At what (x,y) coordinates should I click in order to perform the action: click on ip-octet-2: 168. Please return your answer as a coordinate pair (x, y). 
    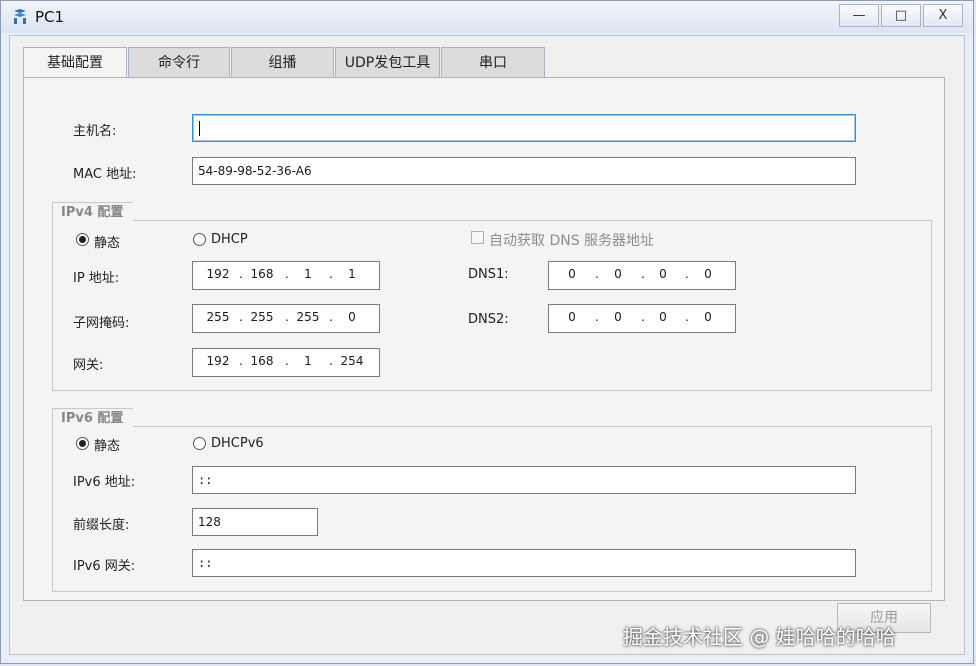
    Looking at the image, I should click on (262, 274).